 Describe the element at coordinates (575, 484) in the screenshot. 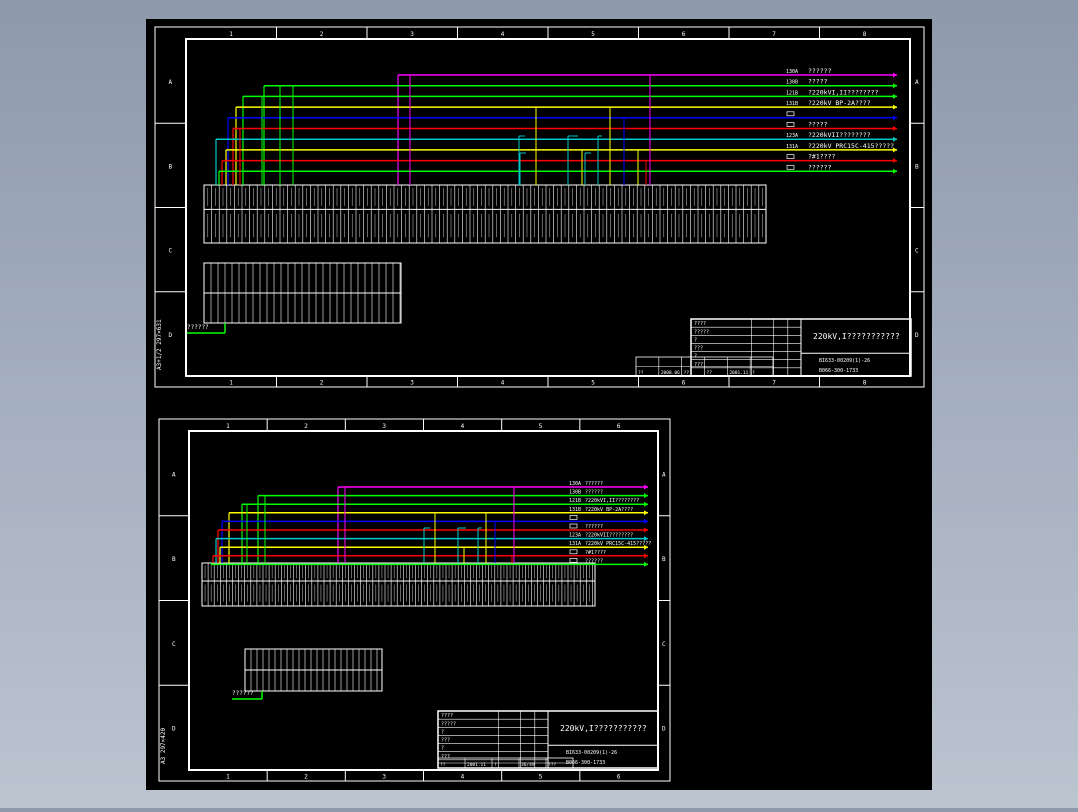

I see `bus-code: 130A` at that location.